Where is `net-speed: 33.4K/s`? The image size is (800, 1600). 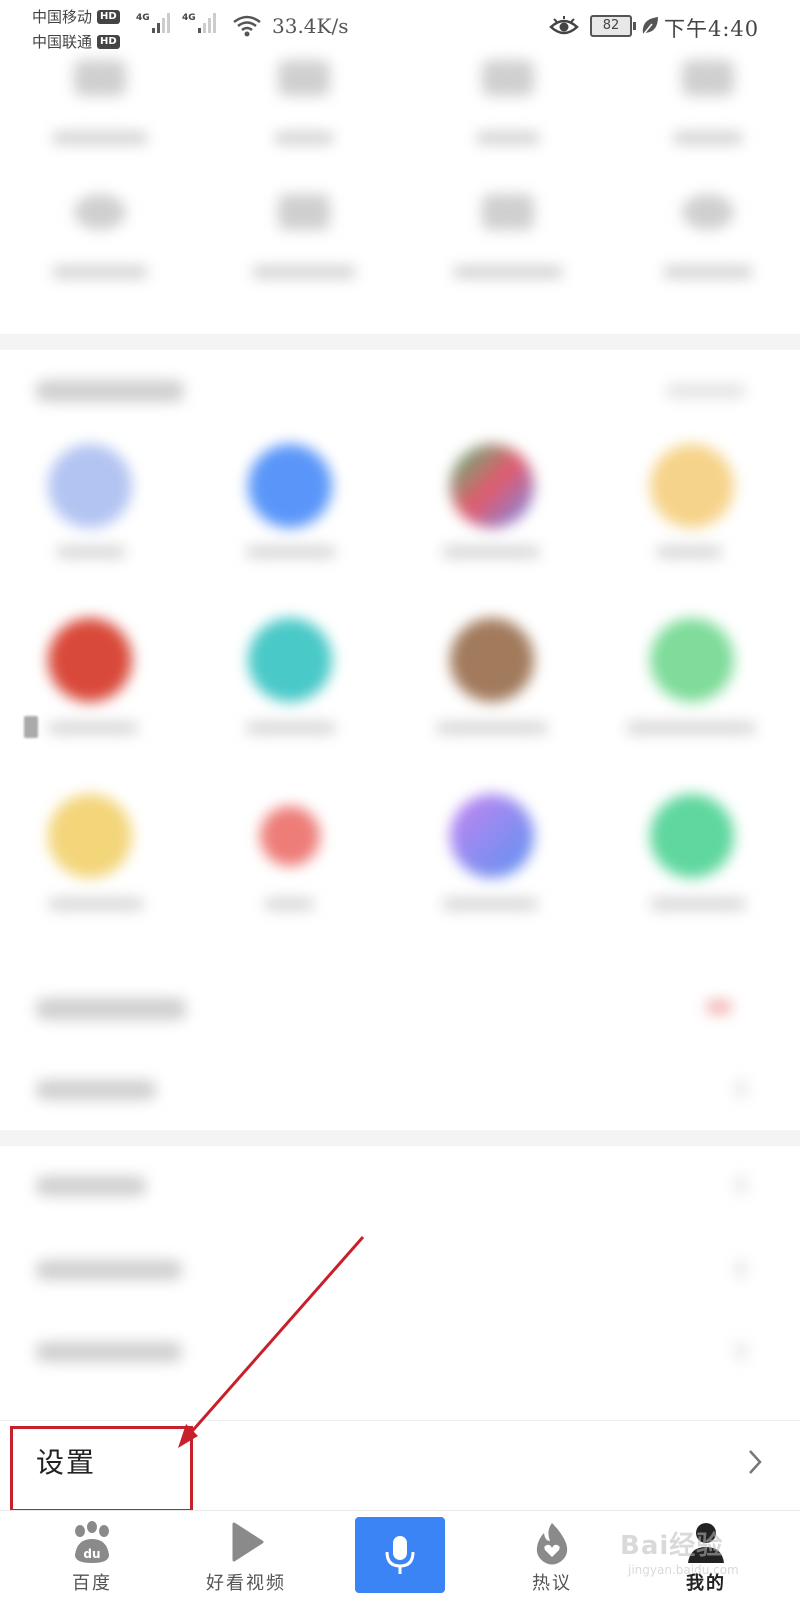
net-speed: 33.4K/s is located at coordinates (310, 26).